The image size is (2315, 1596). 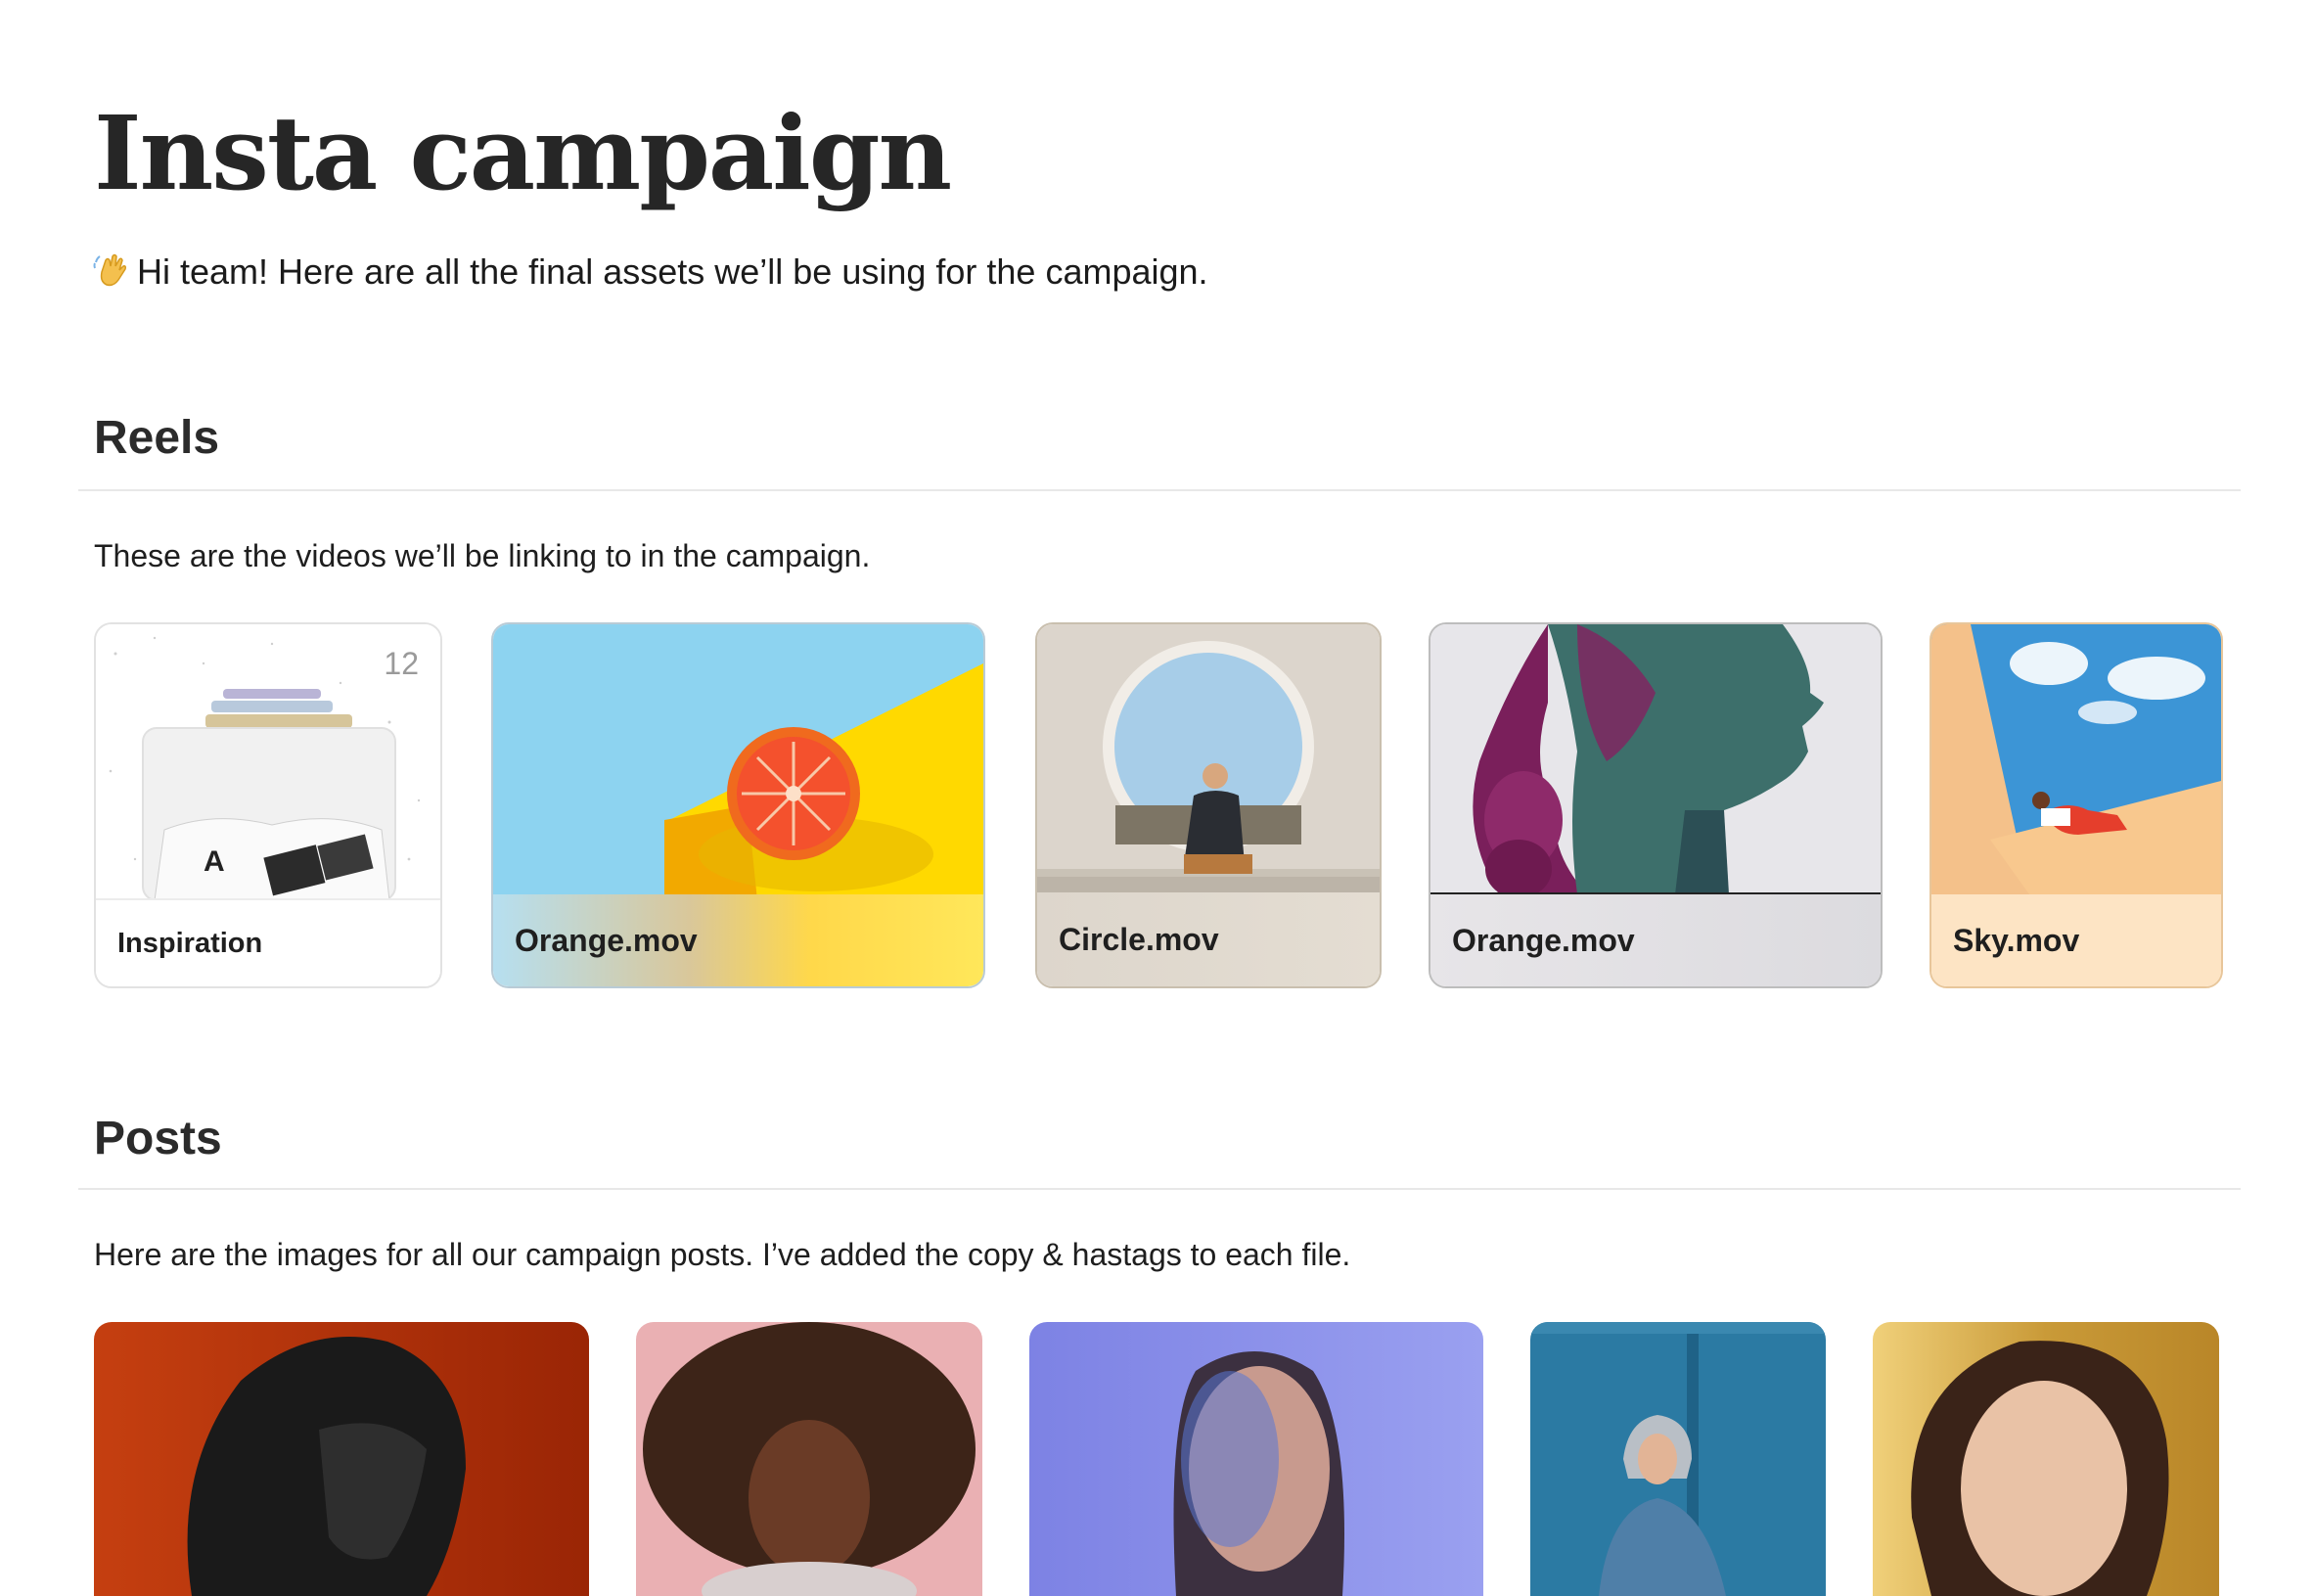 What do you see at coordinates (1159, 1189) in the screenshot?
I see `posts-divider` at bounding box center [1159, 1189].